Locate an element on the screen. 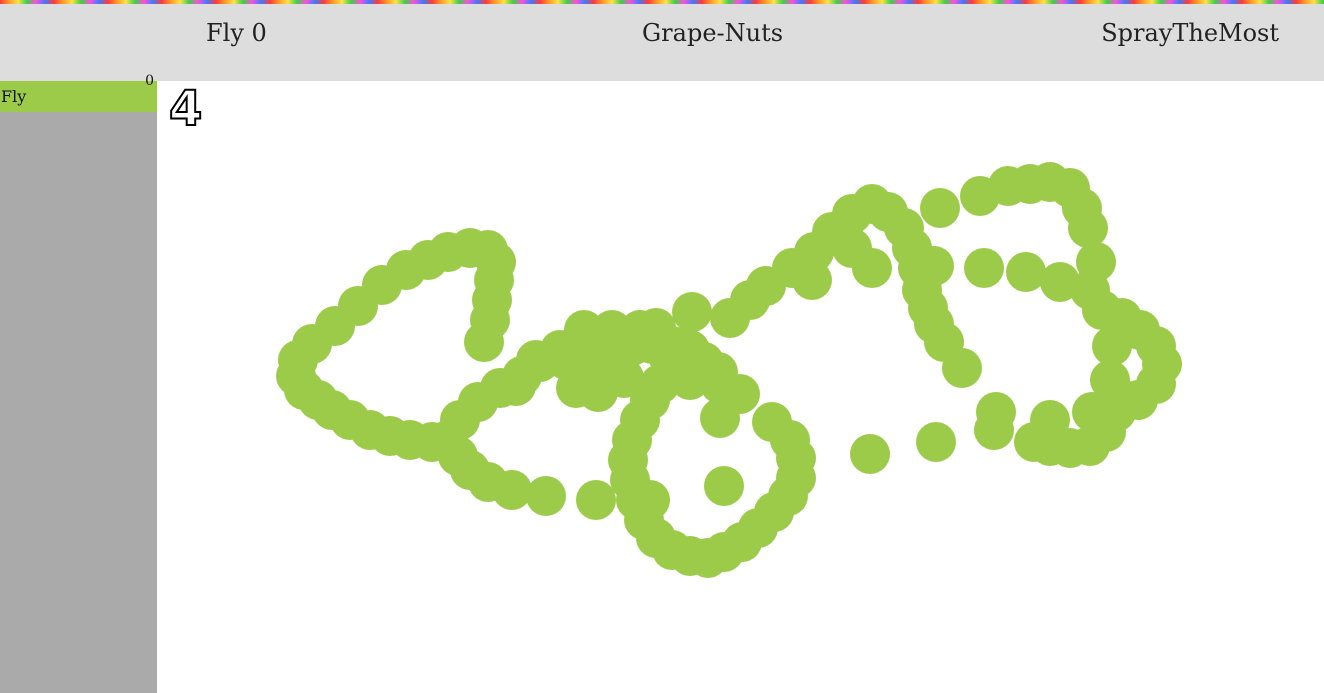  player-row: Fly 0 is located at coordinates (78, 92).